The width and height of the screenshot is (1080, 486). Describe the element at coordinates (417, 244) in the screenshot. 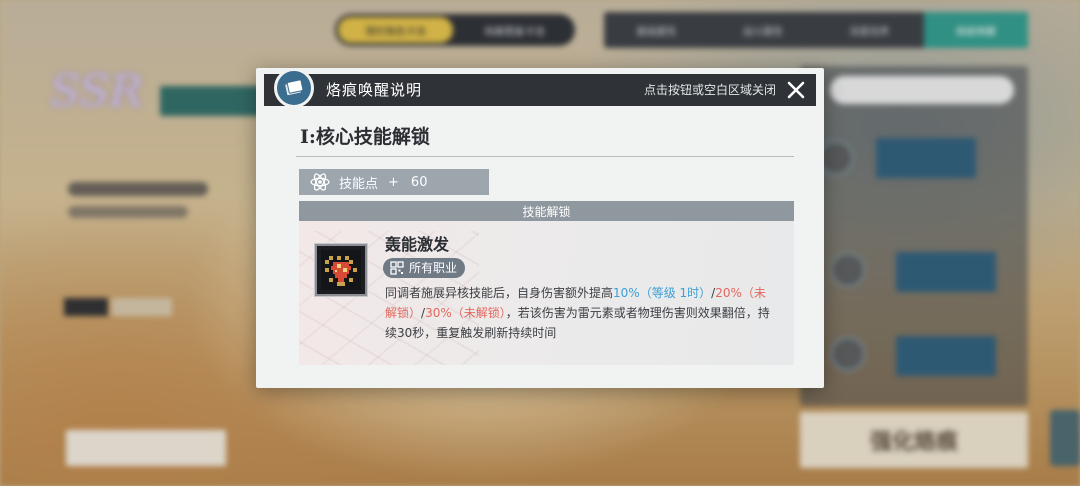

I see `skill-name: 轰能激发` at that location.